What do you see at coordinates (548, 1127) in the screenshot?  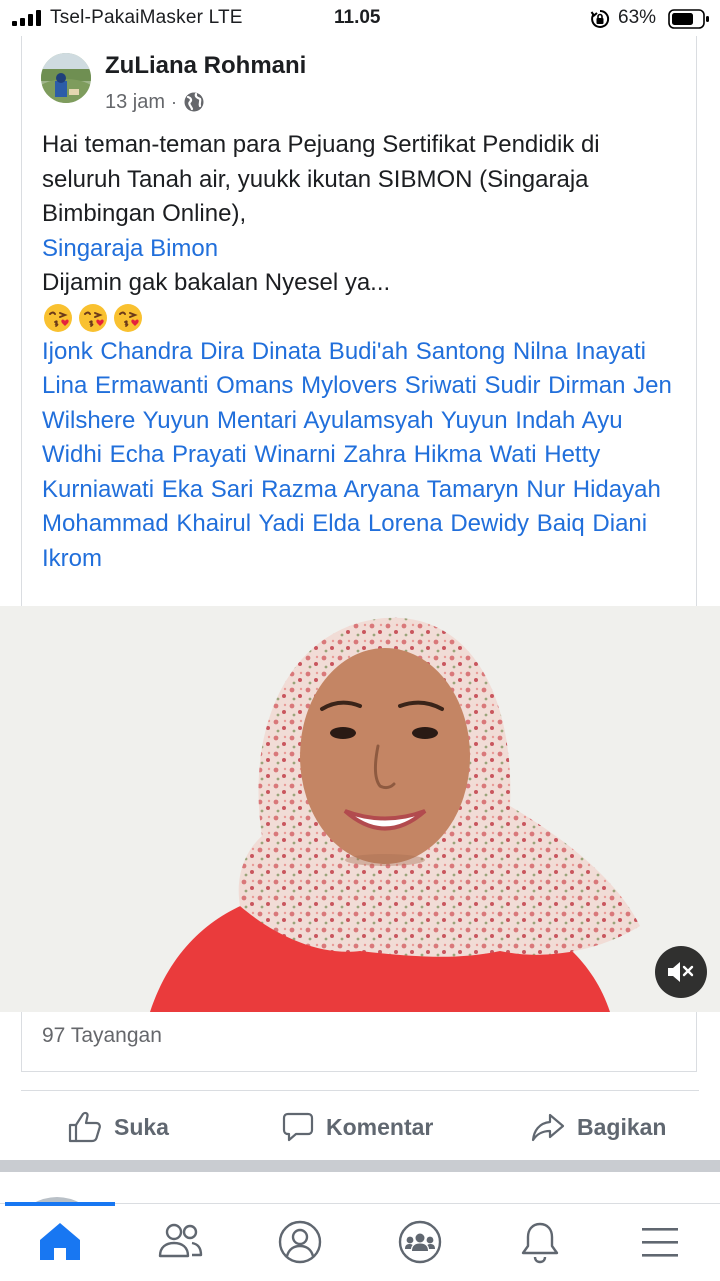 I see `share-icon` at bounding box center [548, 1127].